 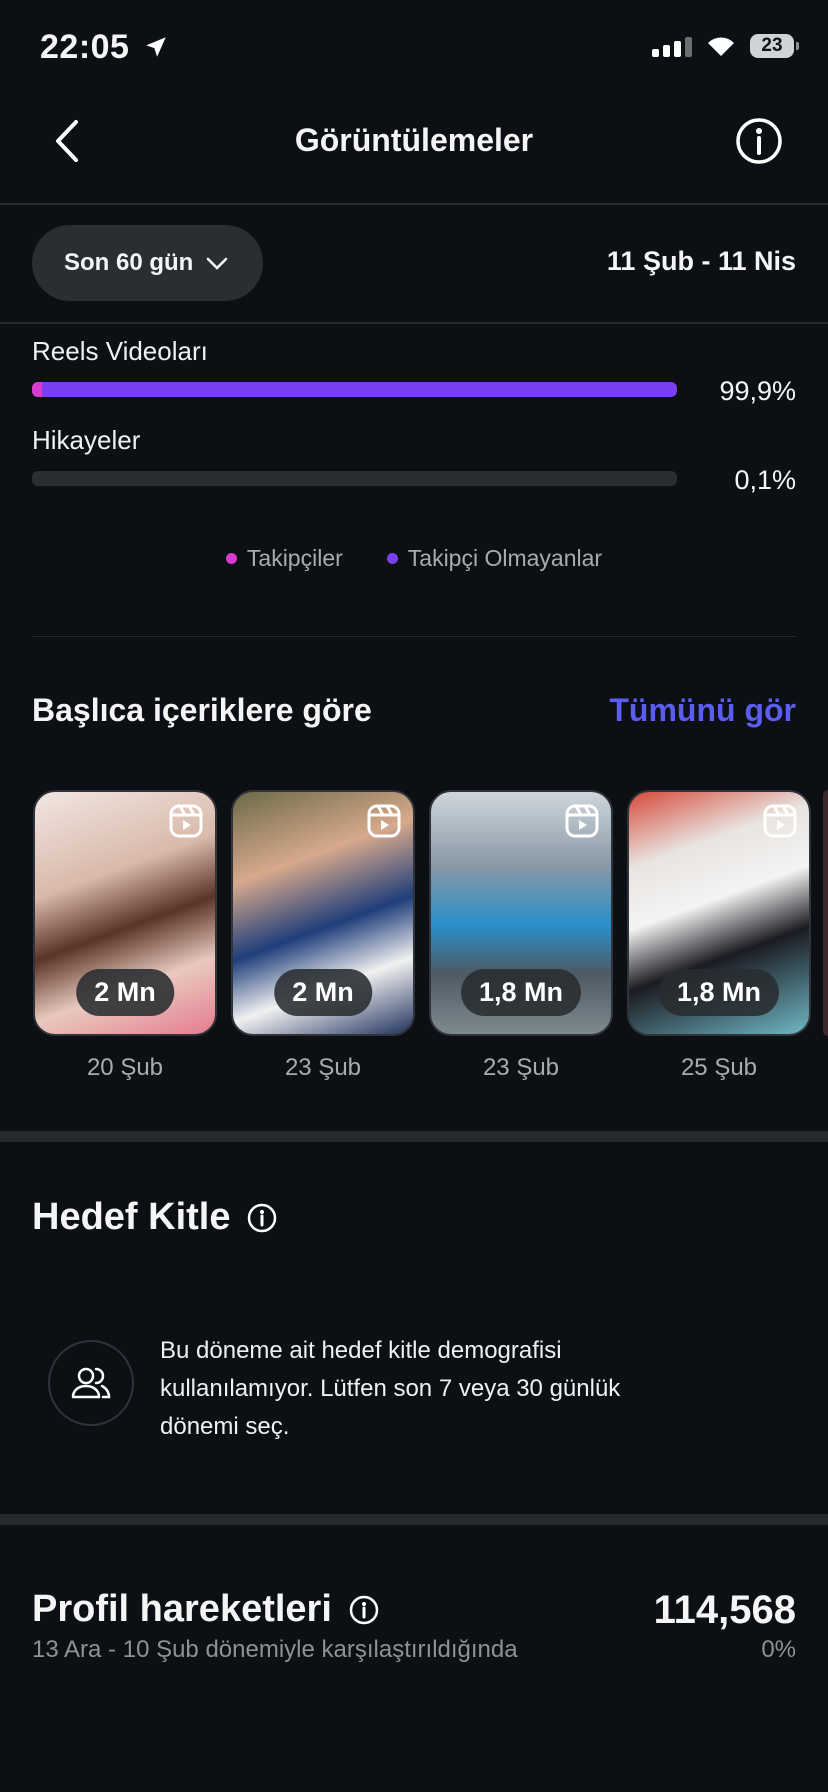 What do you see at coordinates (131, 1217) in the screenshot?
I see `audience-title-text: Hedef Kitle` at bounding box center [131, 1217].